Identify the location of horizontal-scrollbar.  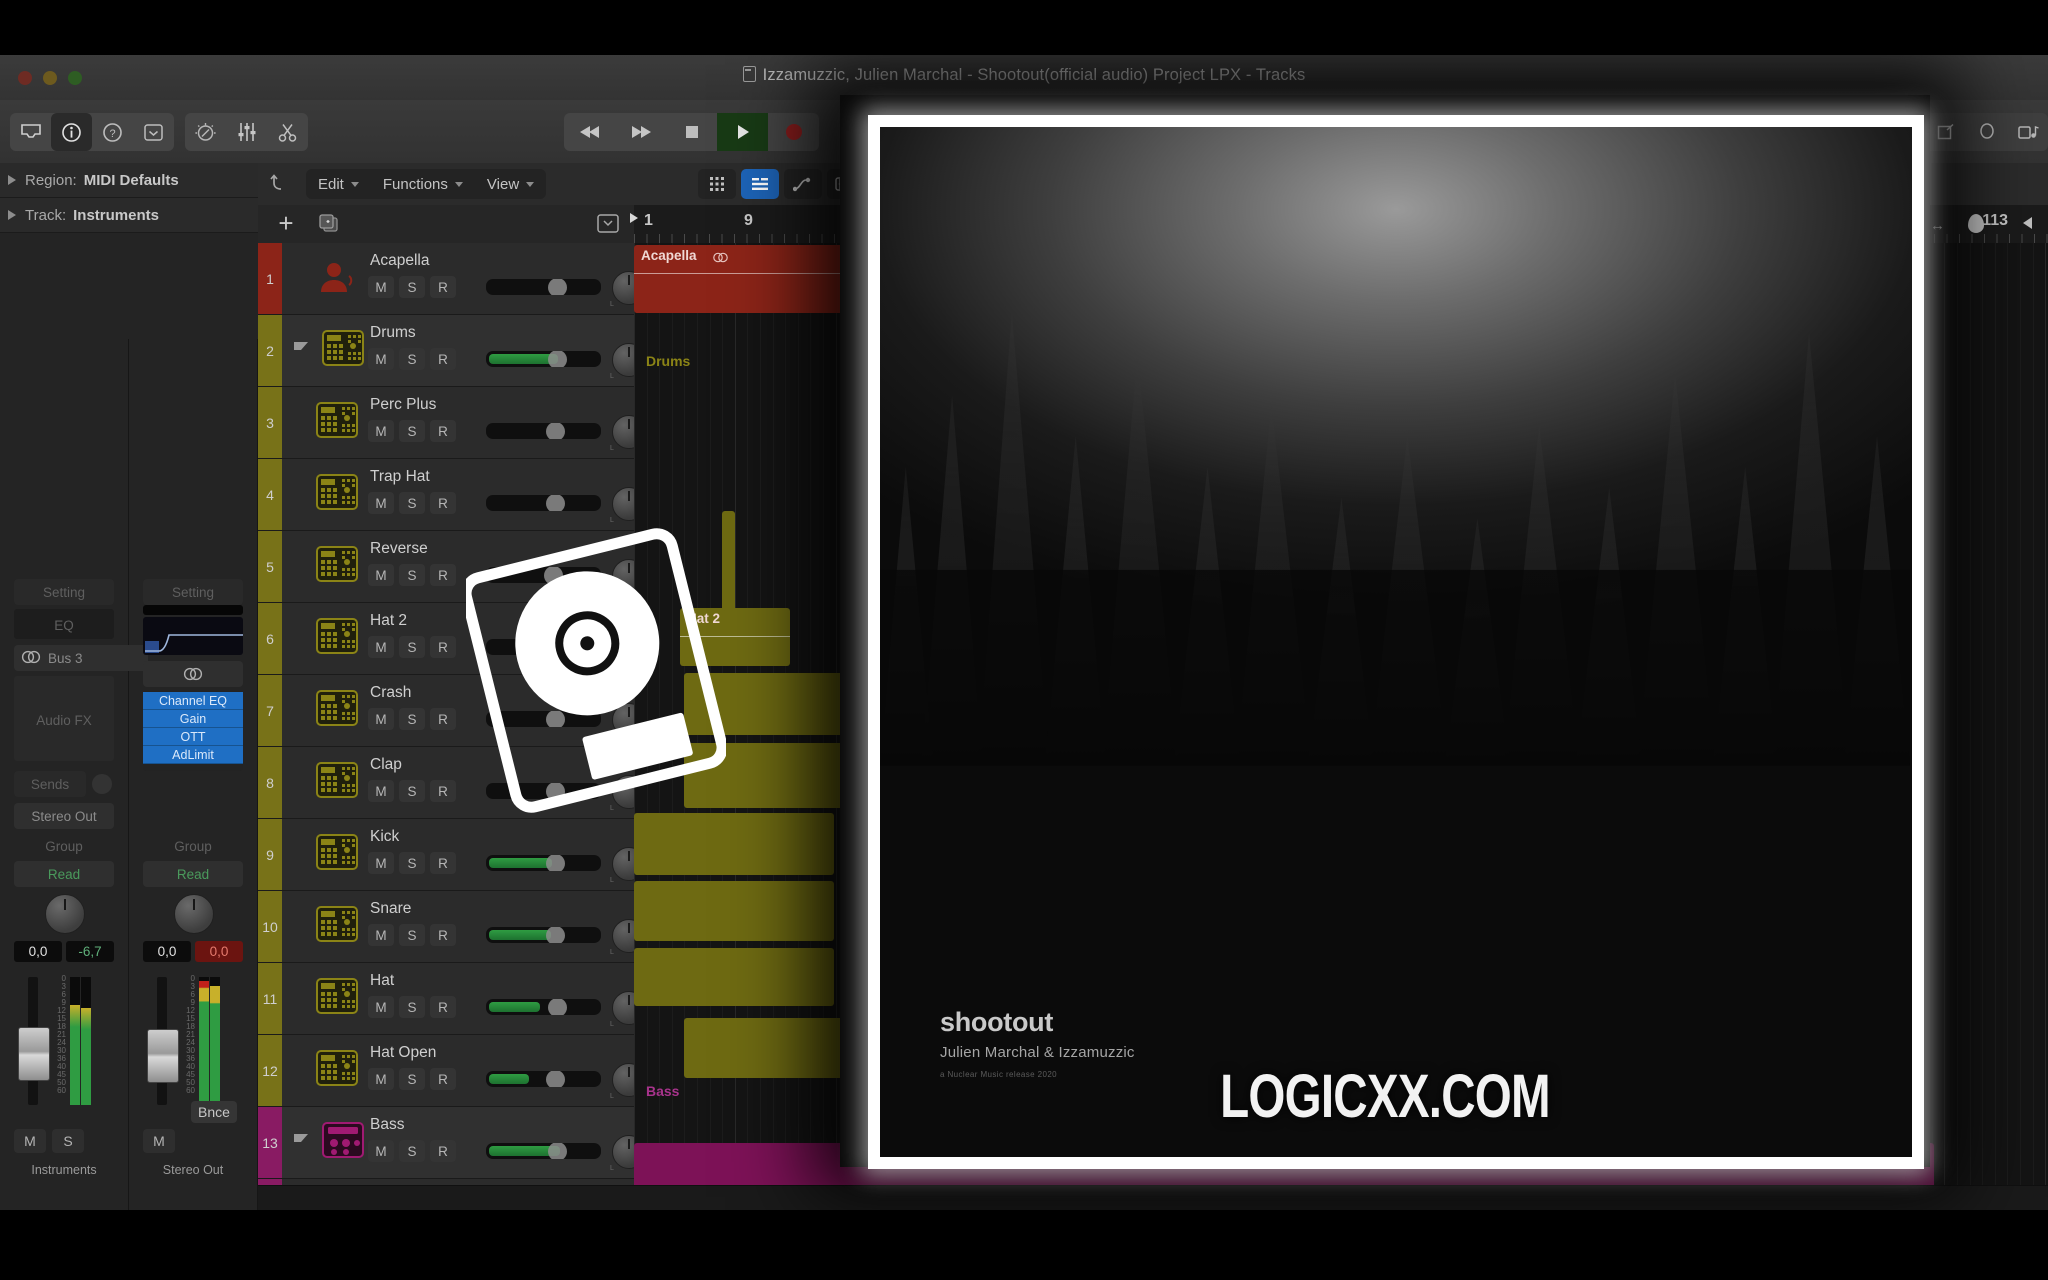
(1153, 1197).